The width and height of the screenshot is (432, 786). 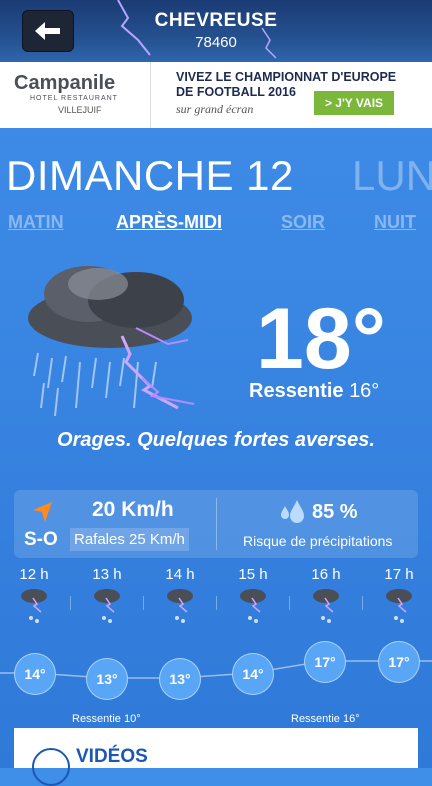 What do you see at coordinates (169, 222) in the screenshot?
I see `tab-apres-midi: APRÈS-MIDI` at bounding box center [169, 222].